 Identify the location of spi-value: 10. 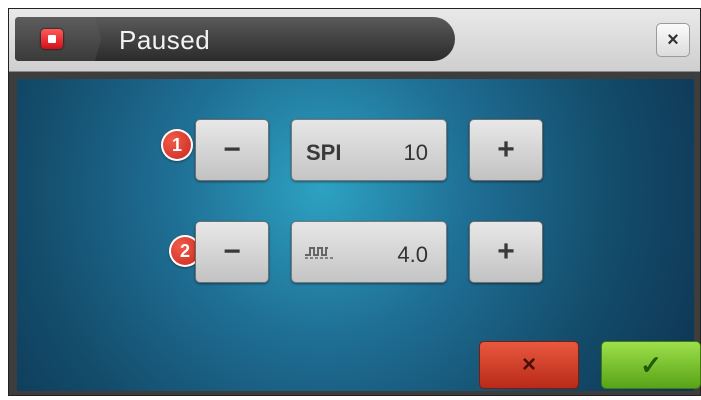
(415, 152).